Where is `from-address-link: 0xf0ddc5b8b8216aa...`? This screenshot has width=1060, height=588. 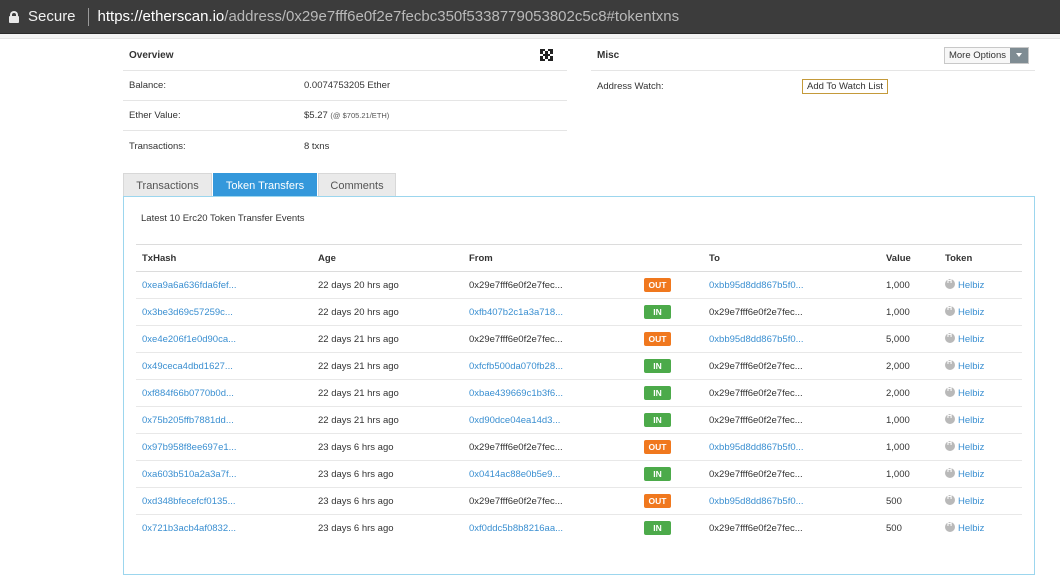 from-address-link: 0xf0ddc5b8b8216aa... is located at coordinates (516, 528).